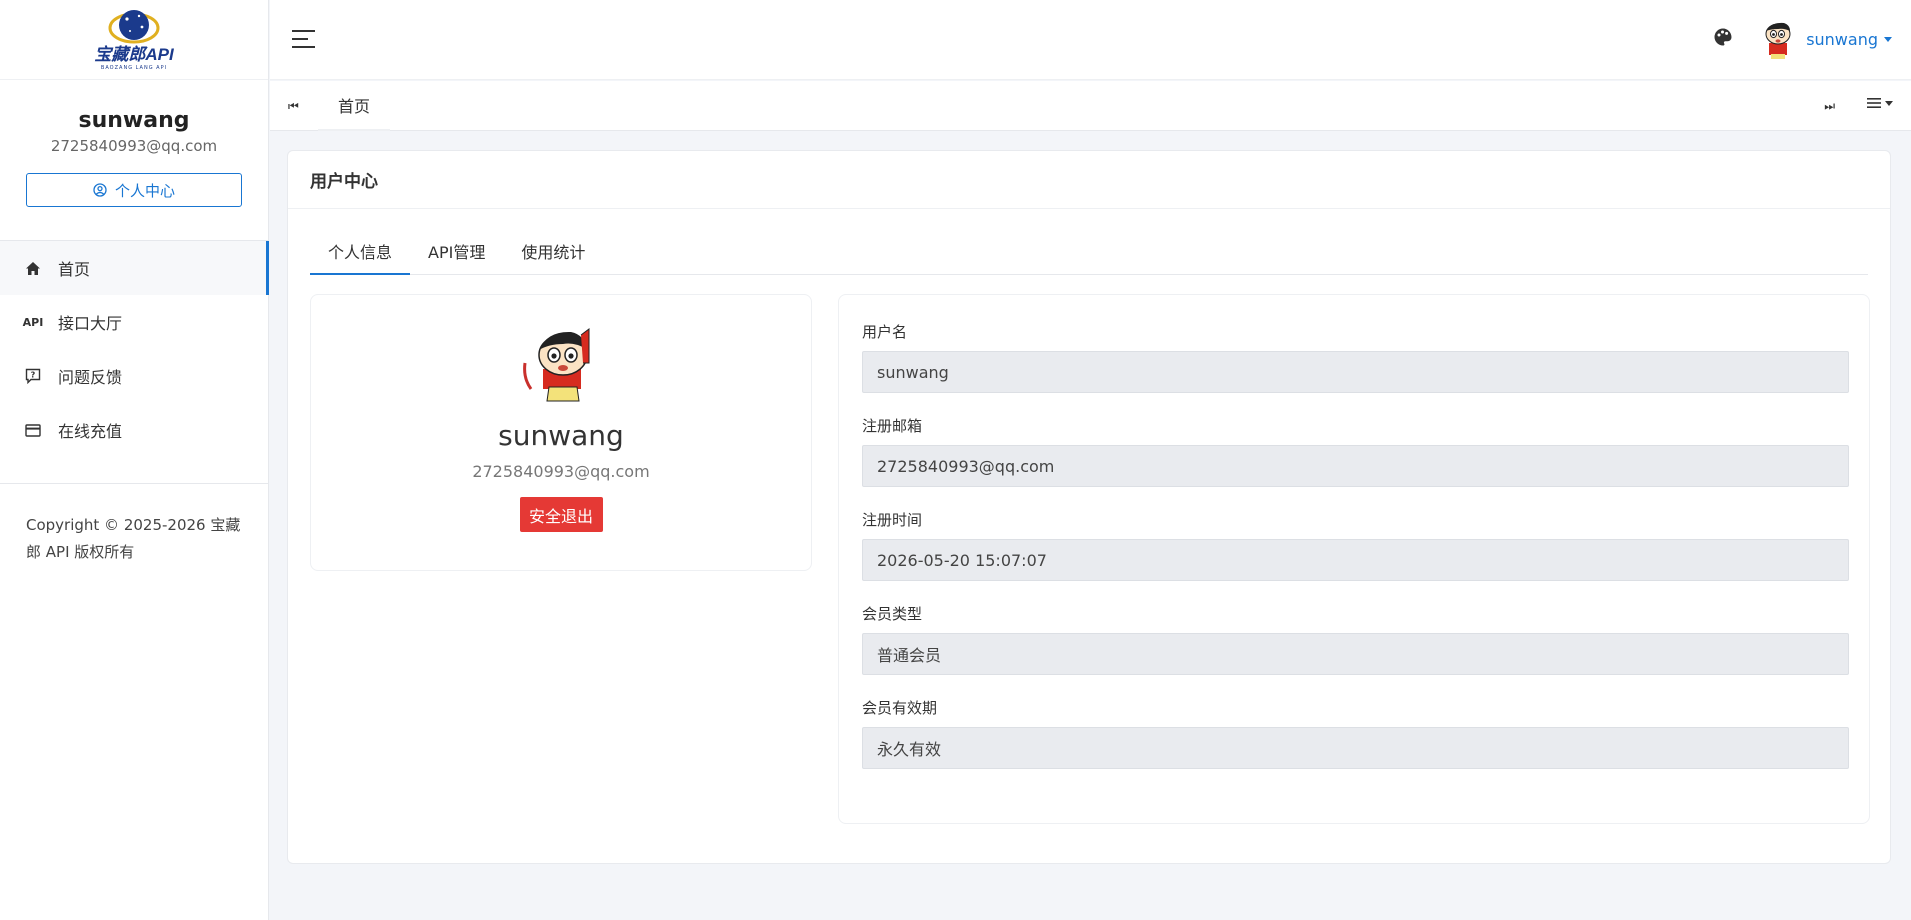  What do you see at coordinates (303, 39) in the screenshot?
I see `menu-toggle-icon` at bounding box center [303, 39].